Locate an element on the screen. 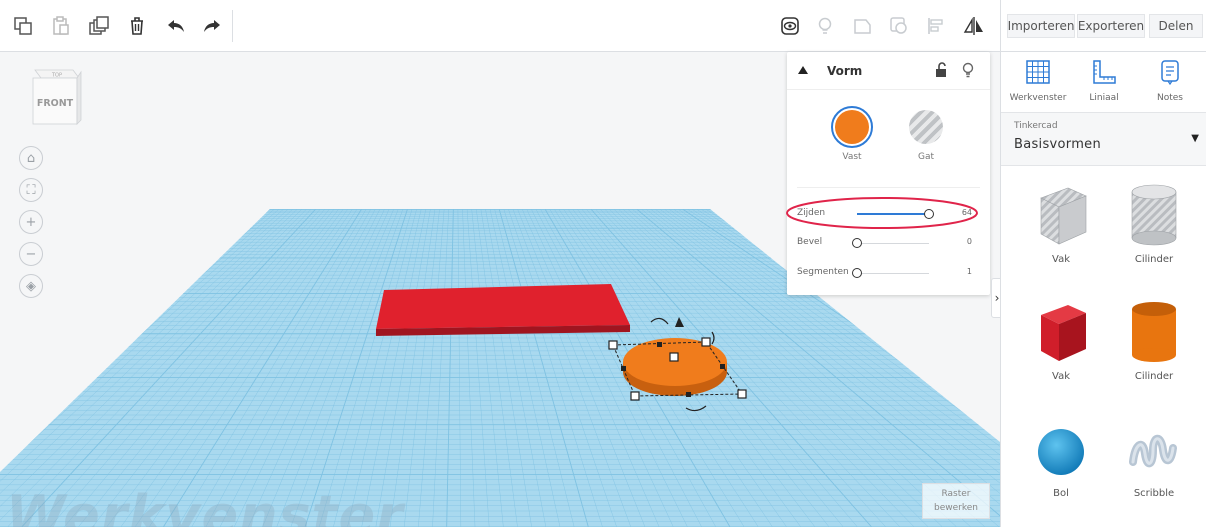  zoom-out-icon: − is located at coordinates (31, 254).